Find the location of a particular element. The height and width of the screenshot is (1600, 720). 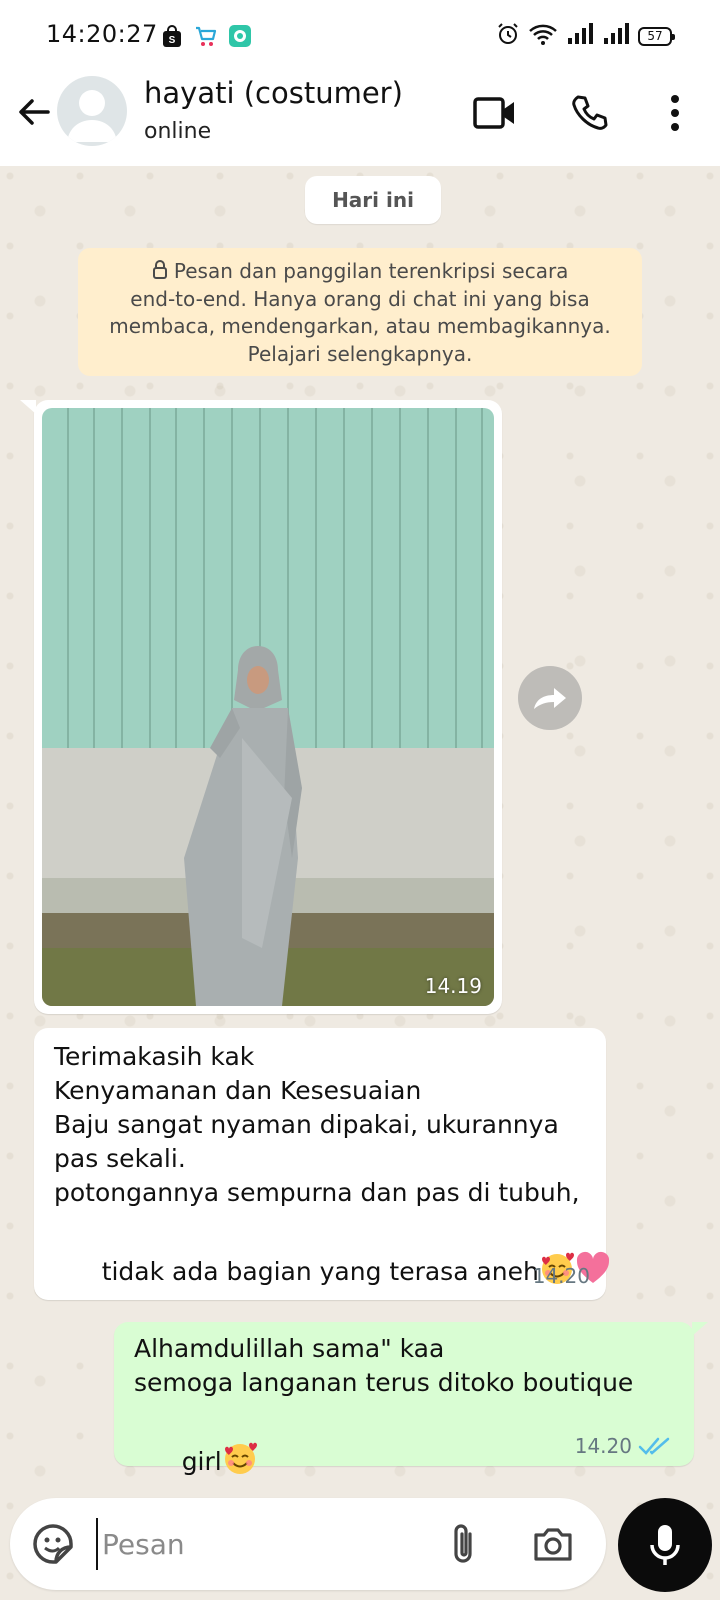

avatar is located at coordinates (92, 111).